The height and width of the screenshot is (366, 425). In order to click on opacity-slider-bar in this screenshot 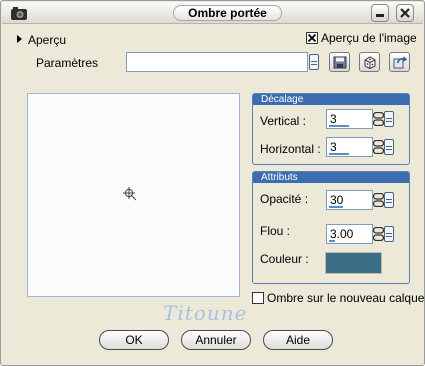, I will do `click(336, 207)`.